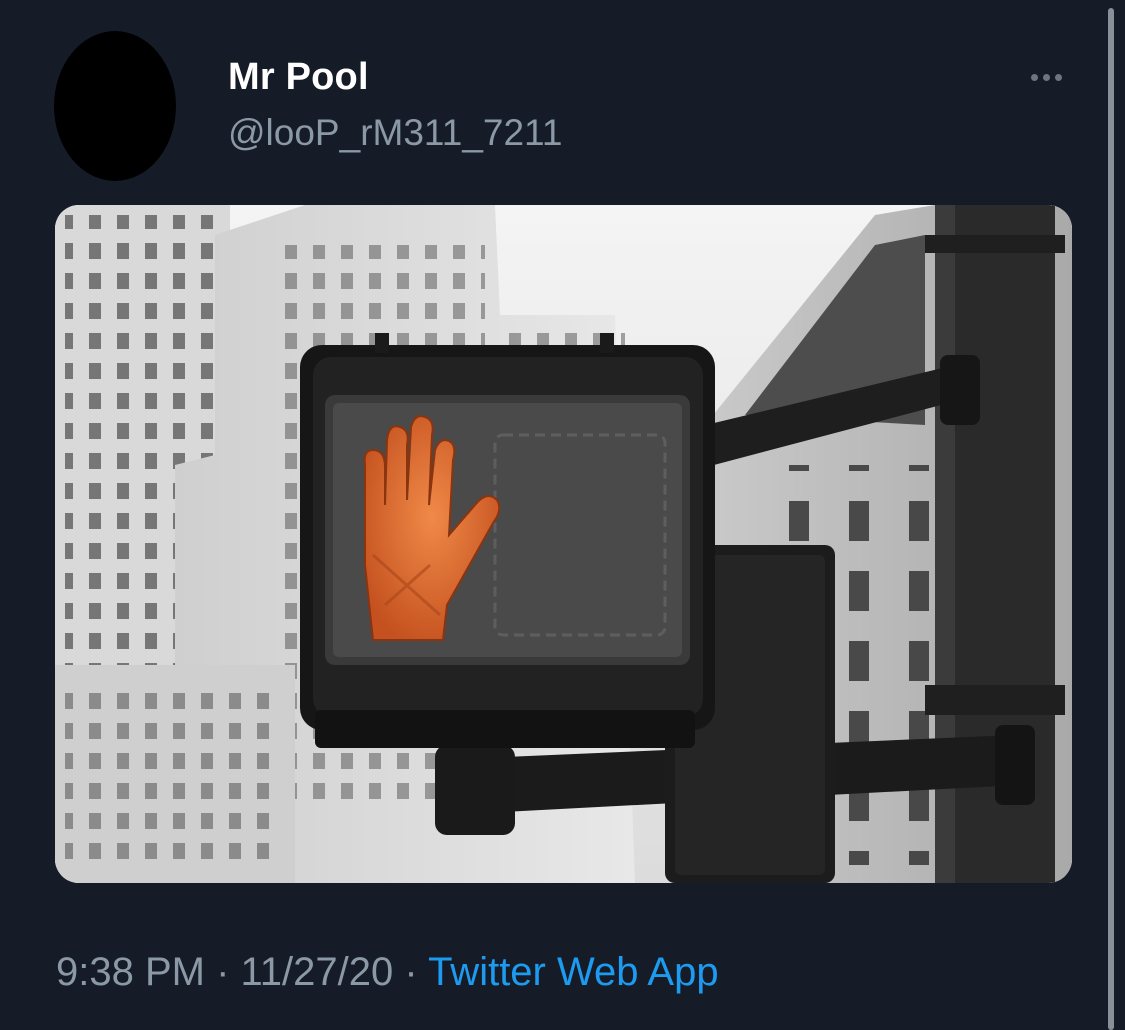  I want to click on scrollbar, so click(1111, 519).